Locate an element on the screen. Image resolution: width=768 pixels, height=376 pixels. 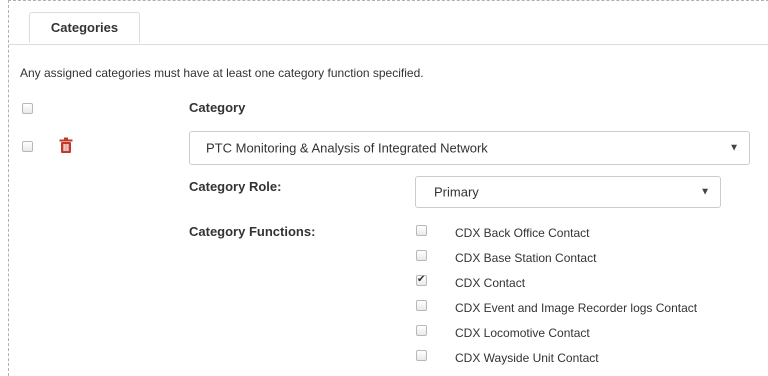
select-all-checkbox is located at coordinates (27, 108).